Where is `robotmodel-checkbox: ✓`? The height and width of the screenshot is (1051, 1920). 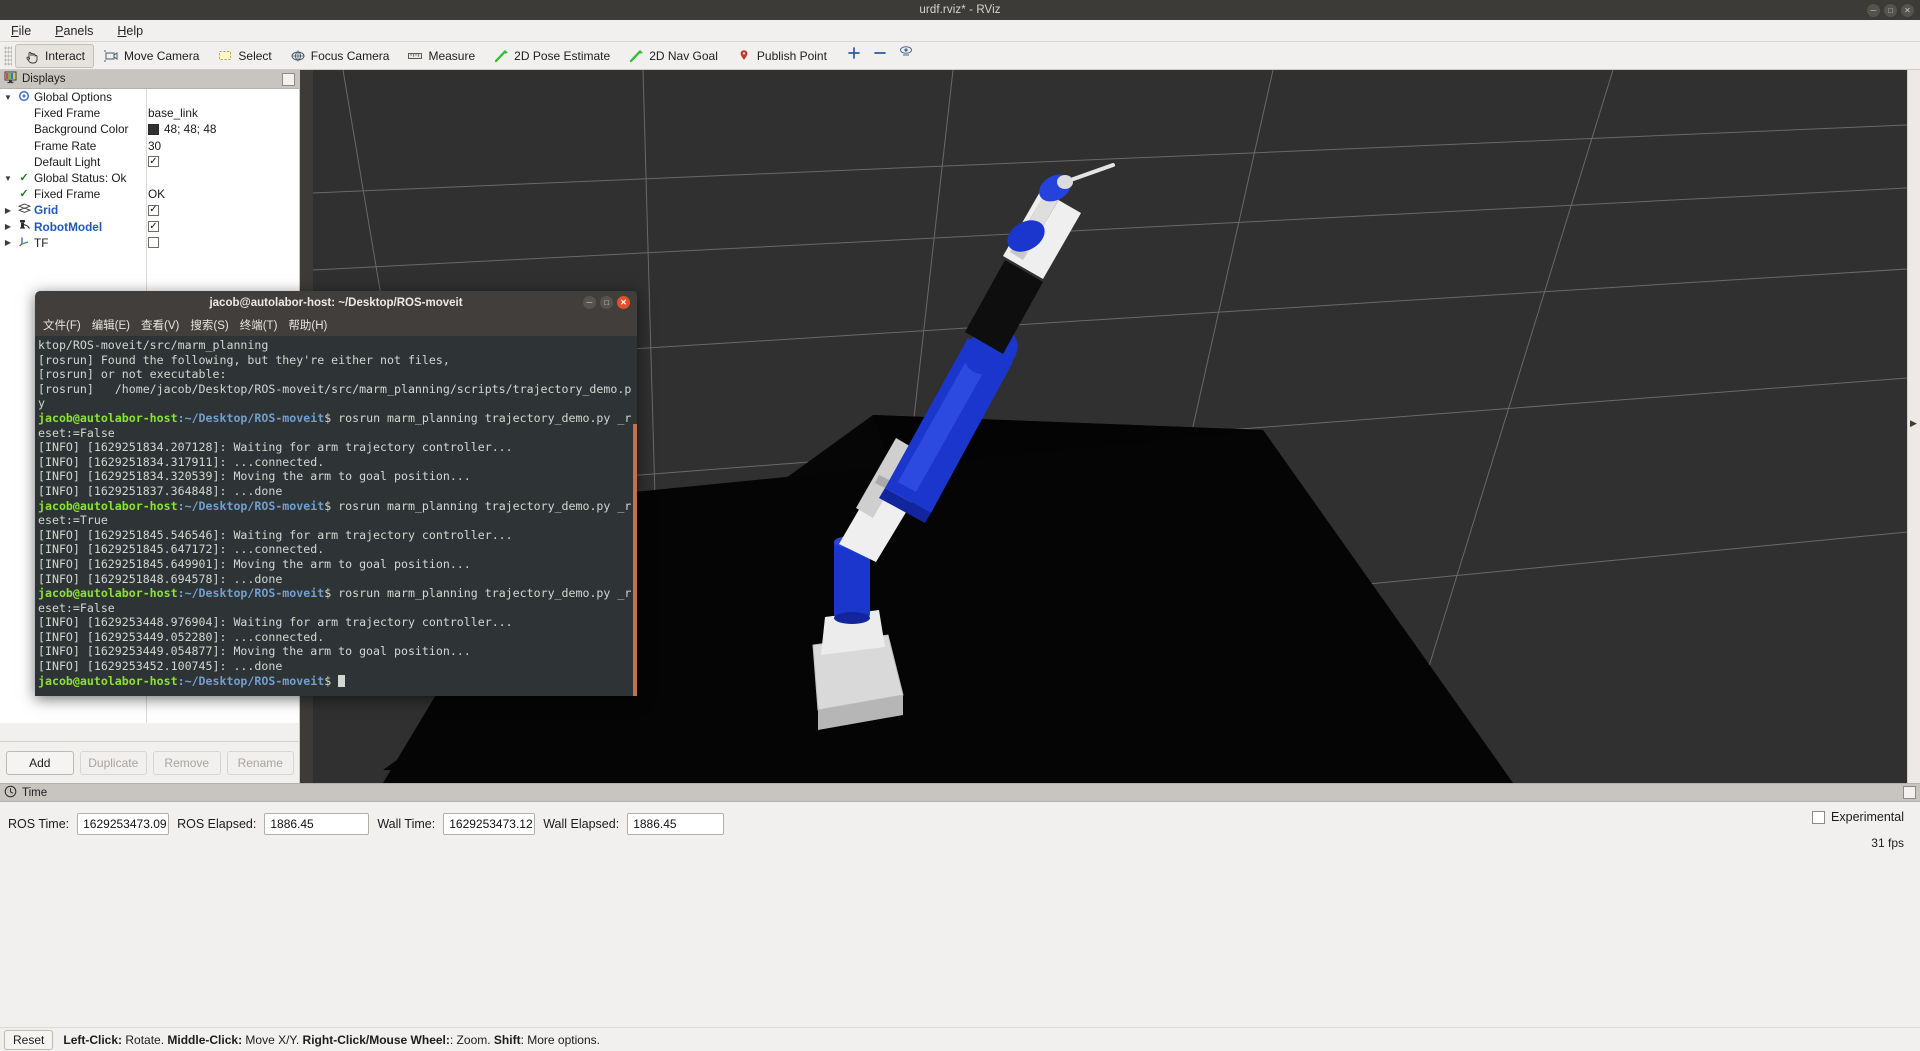
robotmodel-checkbox: ✓ is located at coordinates (153, 227).